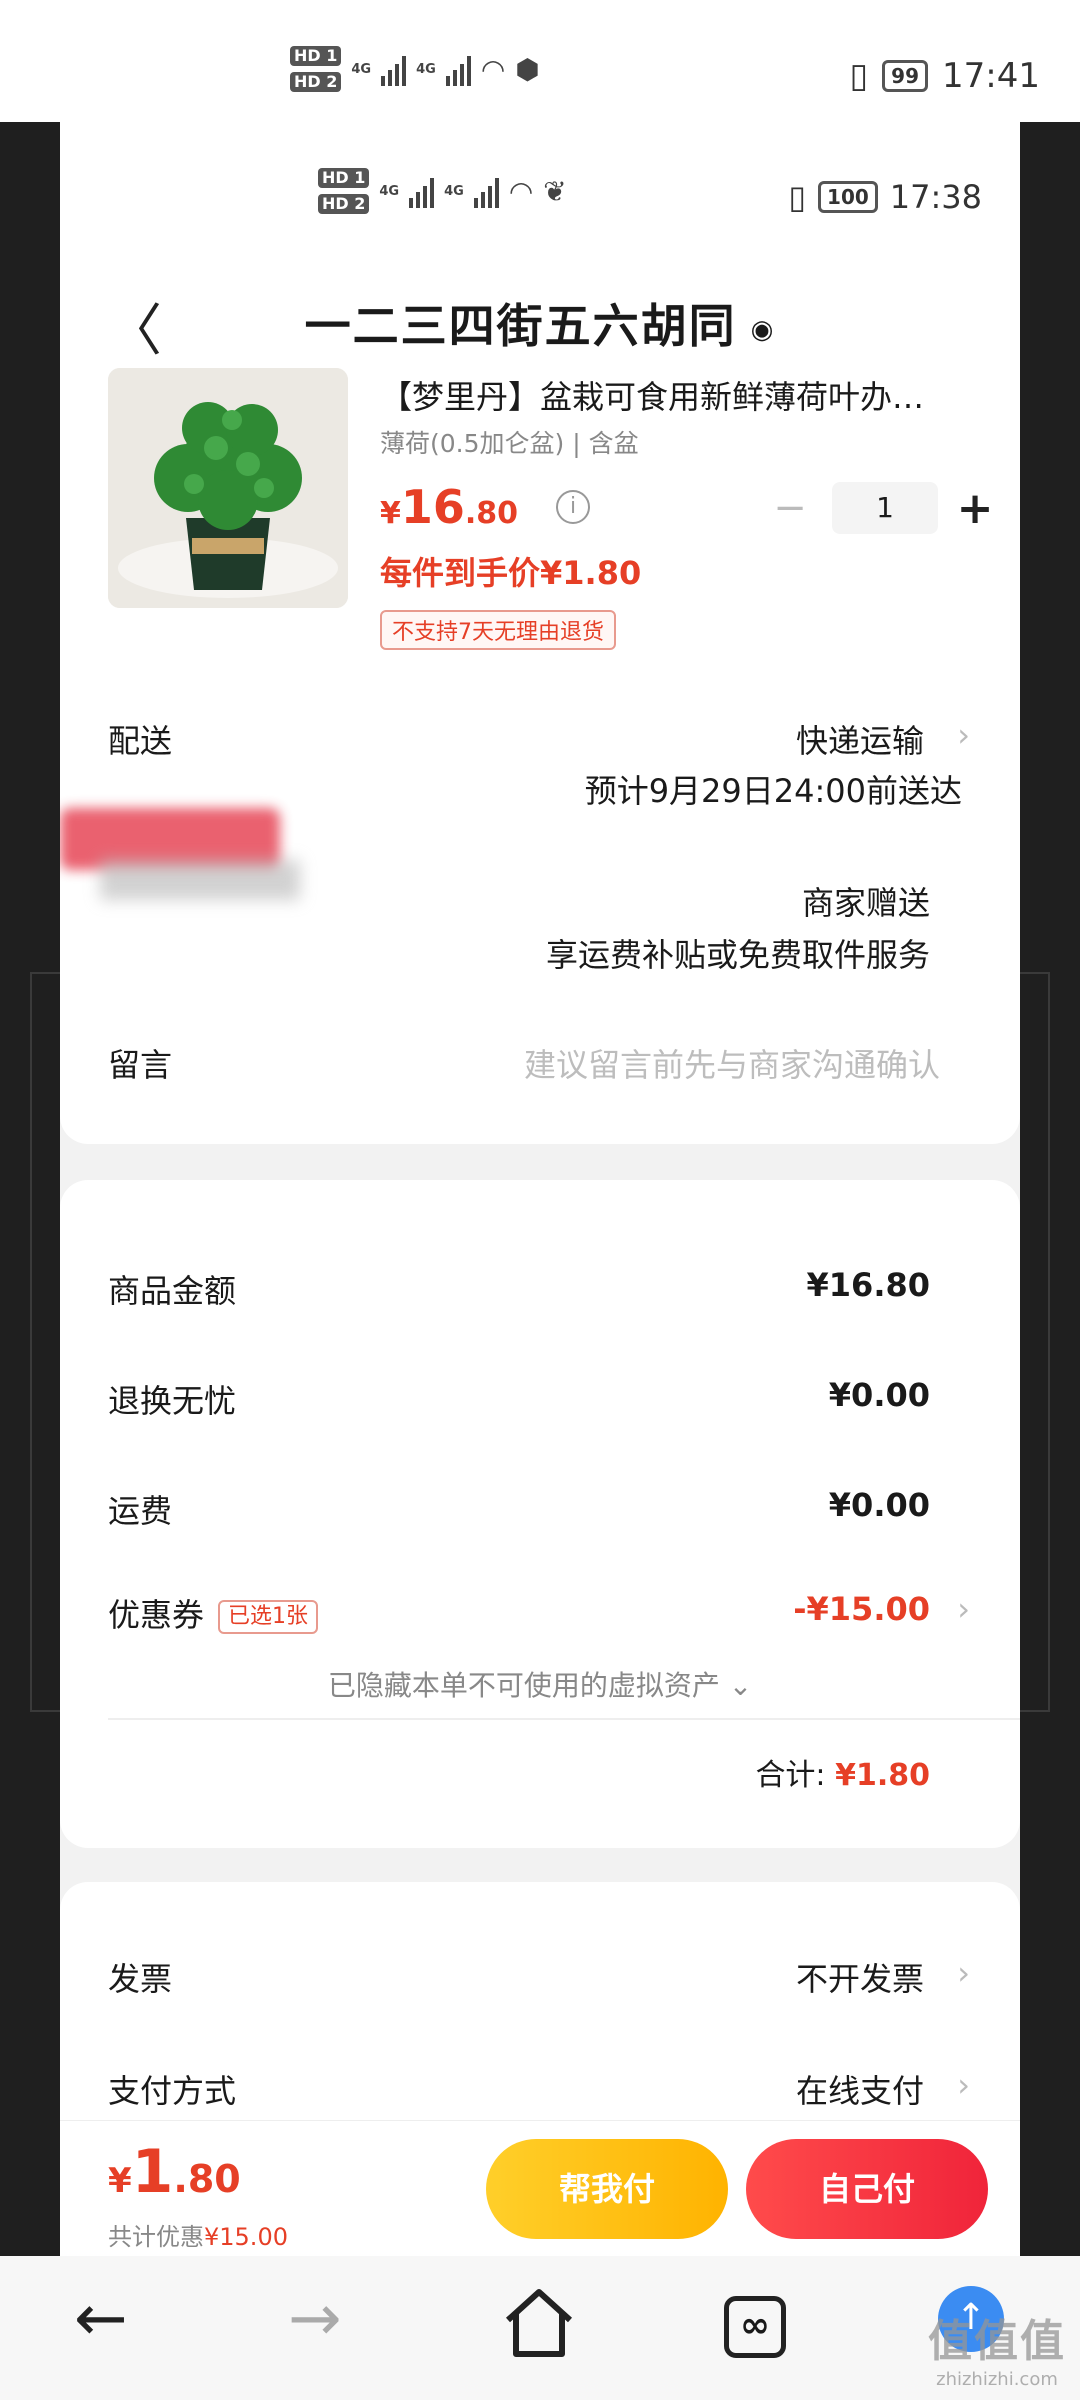 Image resolution: width=1080 pixels, height=2400 pixels. Describe the element at coordinates (732, 1063) in the screenshot. I see `message-input: 建议留言前先与商家沟通确认` at that location.